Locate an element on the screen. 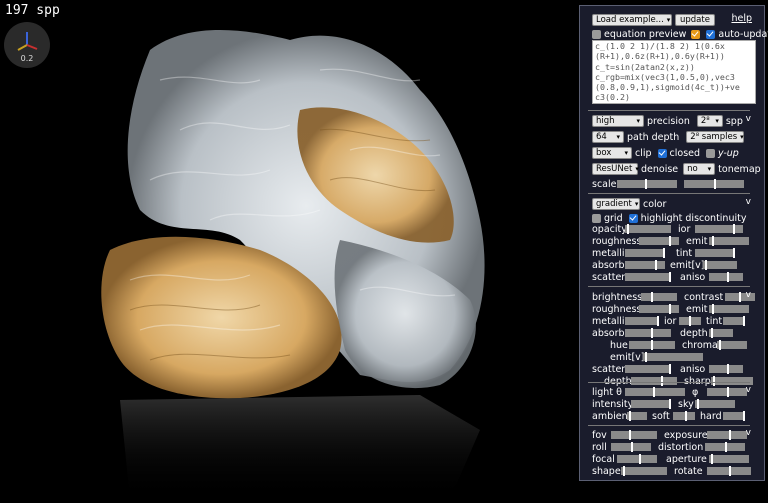  light-theta-slider is located at coordinates (655, 392).